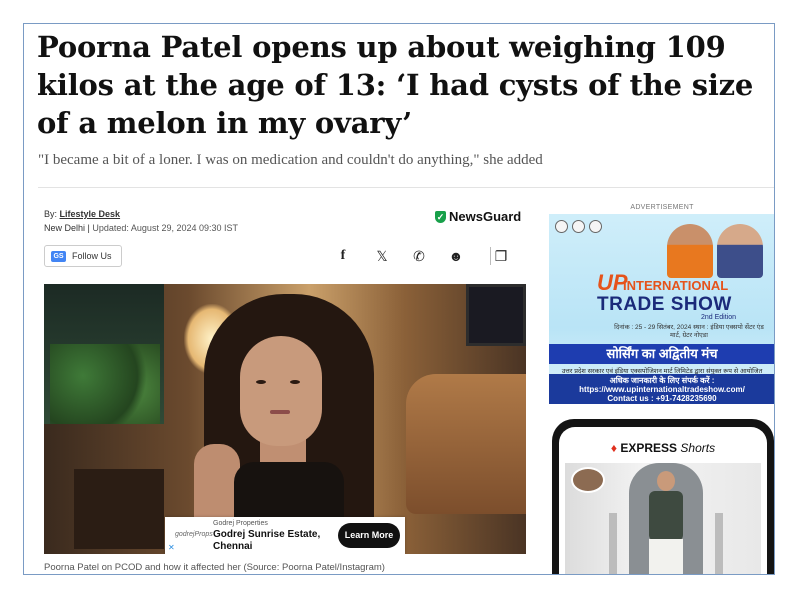  Describe the element at coordinates (501, 256) in the screenshot. I see `comment-icon: ❐` at that location.